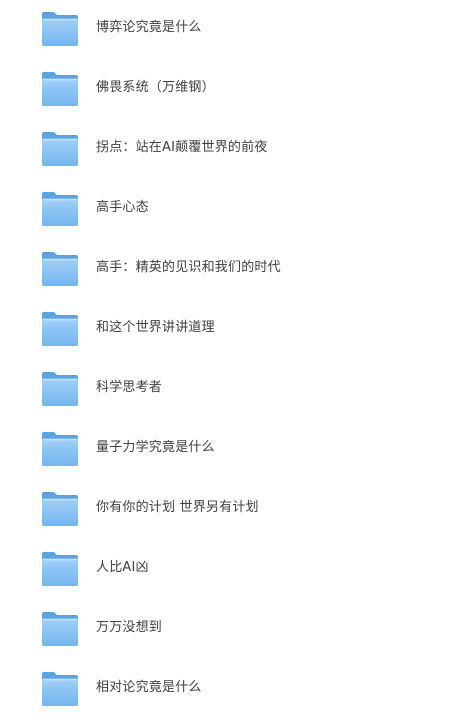 This screenshot has height=719, width=476. I want to click on folder-item: 和这个世界讲讲道理, so click(238, 329).